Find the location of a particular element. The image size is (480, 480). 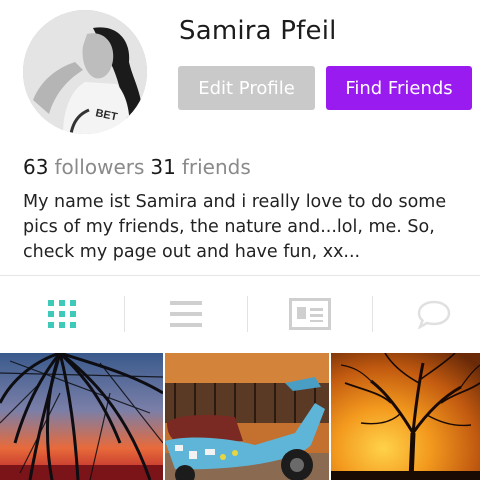

tab-comments is located at coordinates (426, 314).